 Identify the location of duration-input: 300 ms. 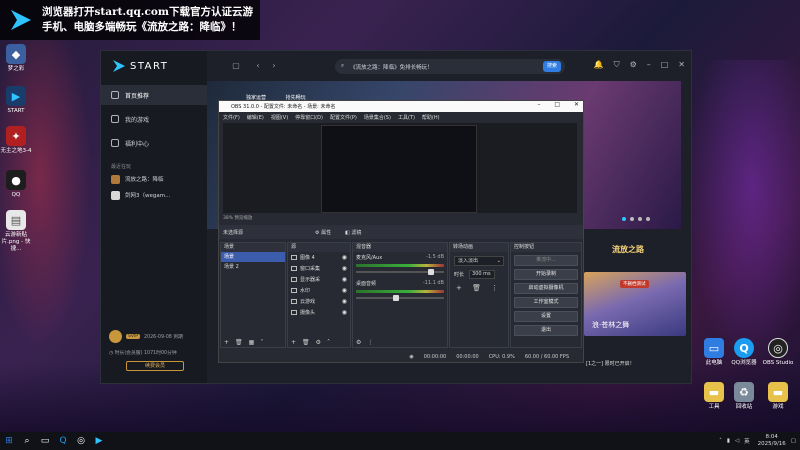
(482, 274).